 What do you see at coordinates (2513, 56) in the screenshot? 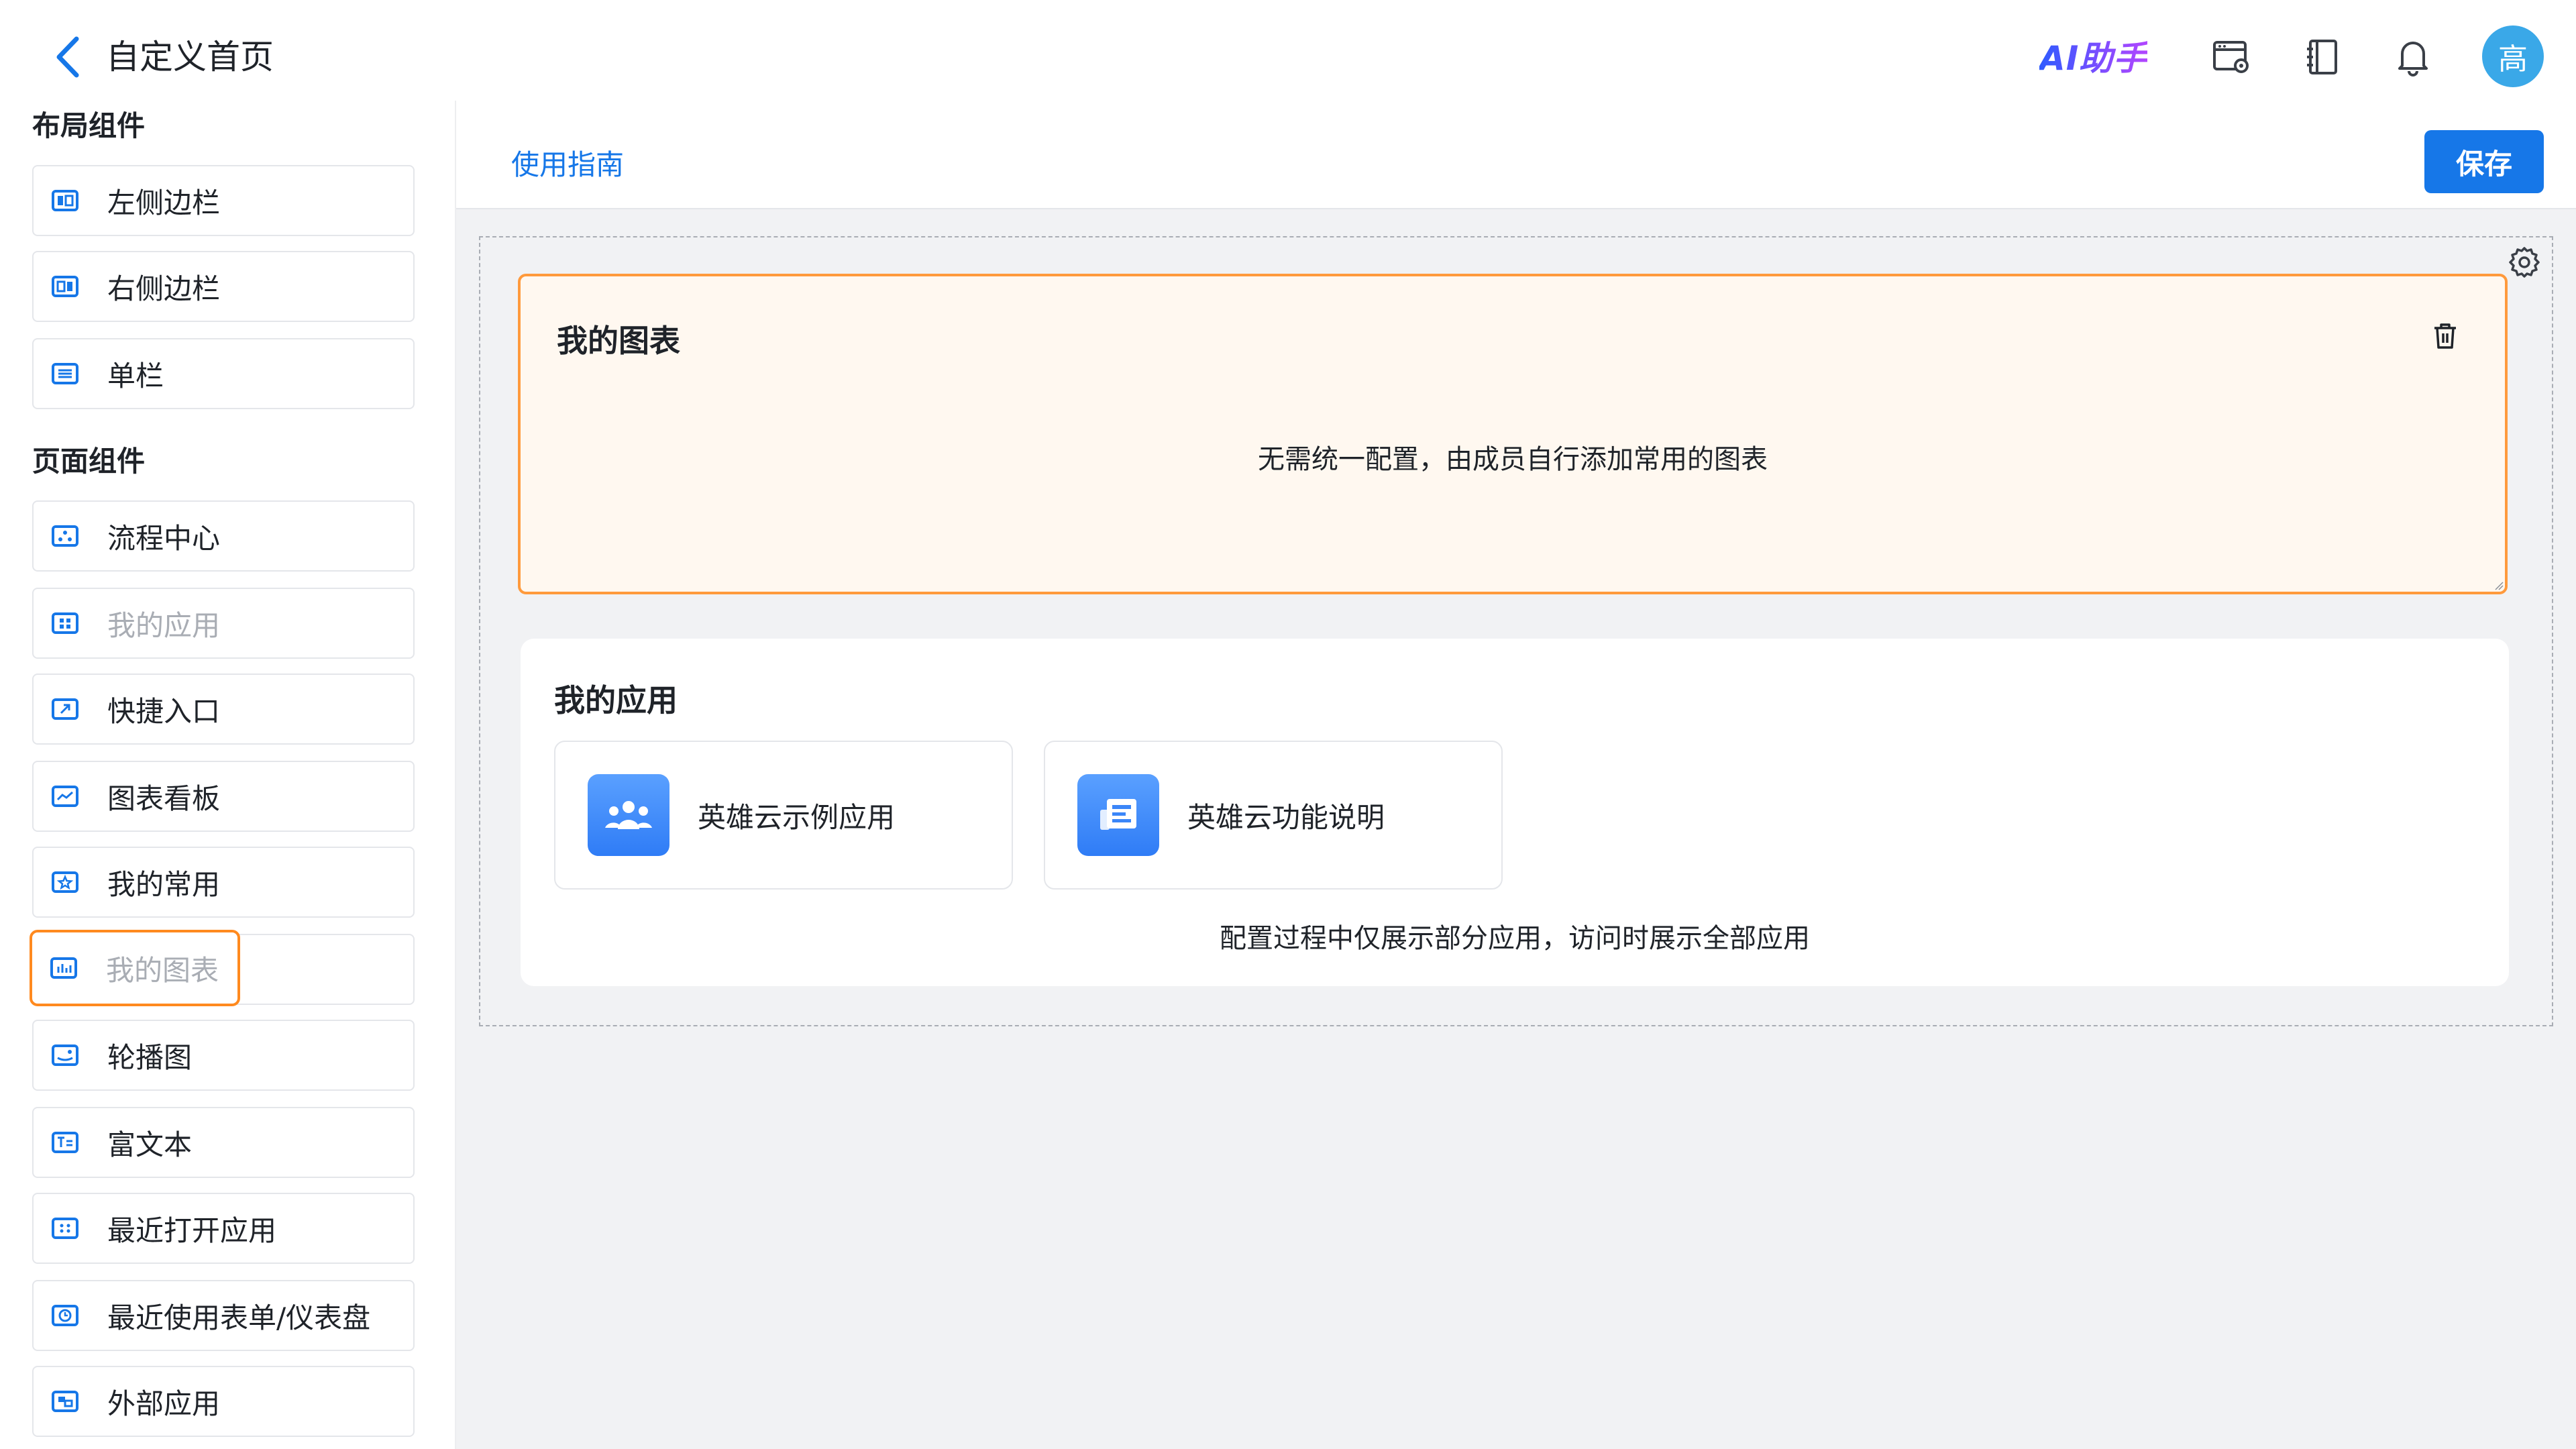
I see `user-avatar: 高` at bounding box center [2513, 56].